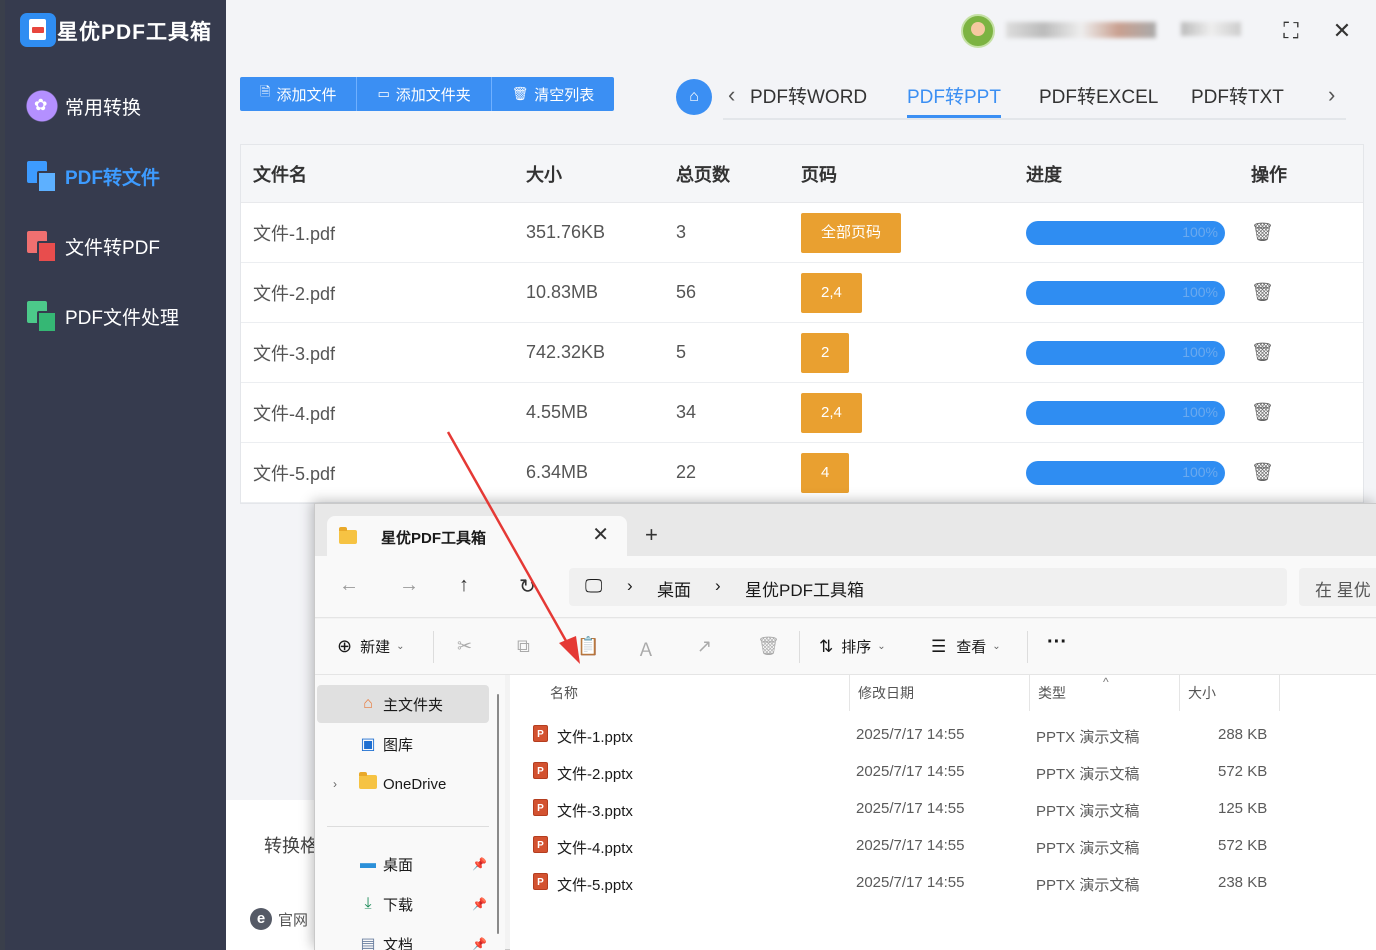 The image size is (1376, 950). I want to click on pdf-to-file-icon, so click(42, 176).